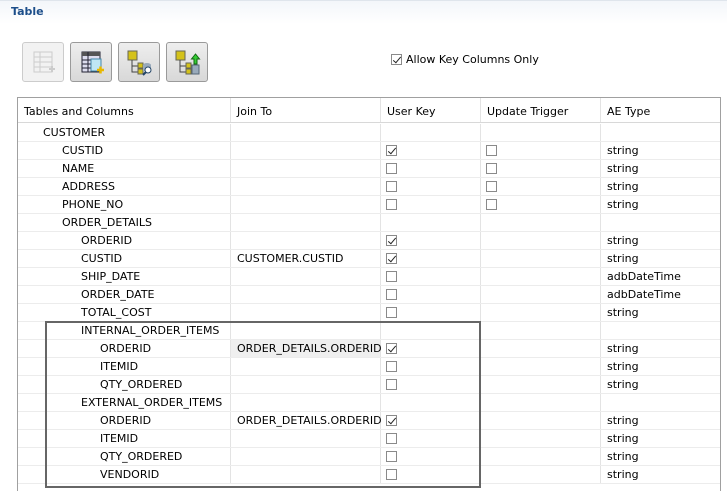 This screenshot has width=727, height=491. Describe the element at coordinates (43, 62) in the screenshot. I see `add-table-button` at that location.